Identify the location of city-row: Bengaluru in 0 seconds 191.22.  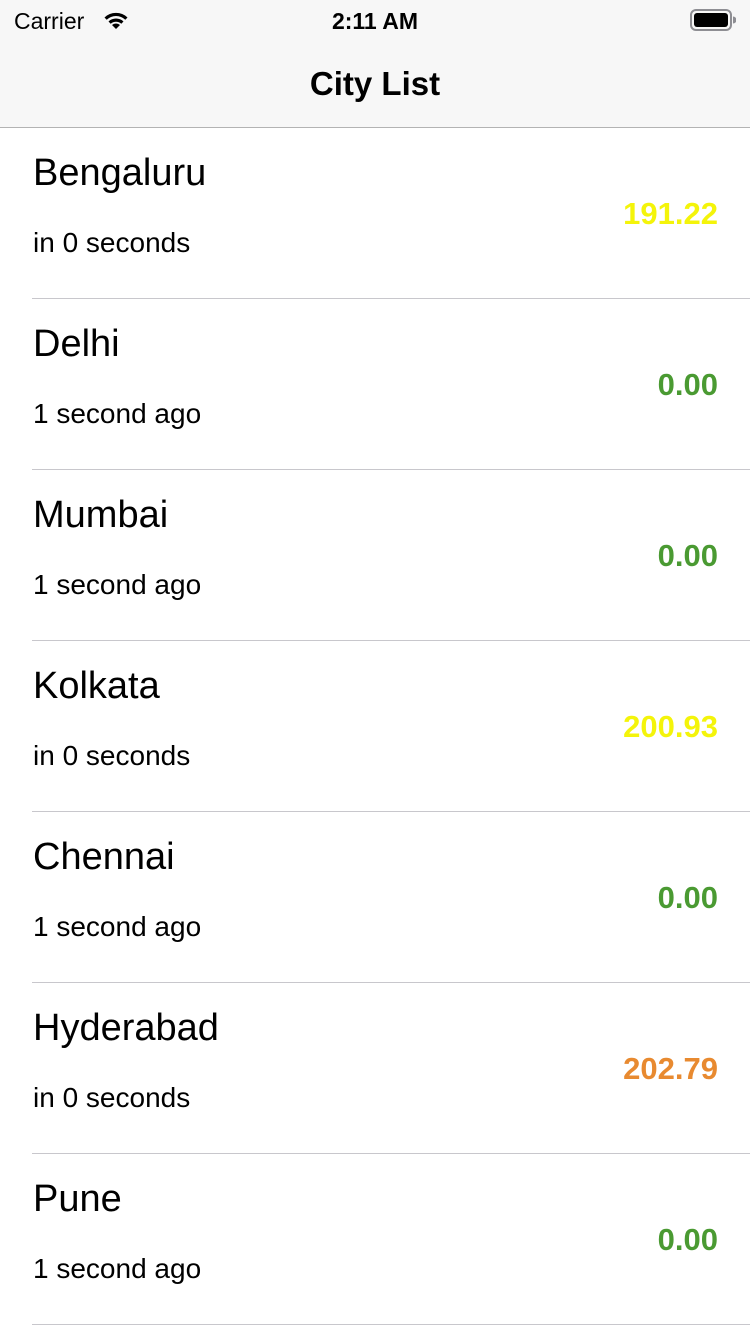
(375, 213).